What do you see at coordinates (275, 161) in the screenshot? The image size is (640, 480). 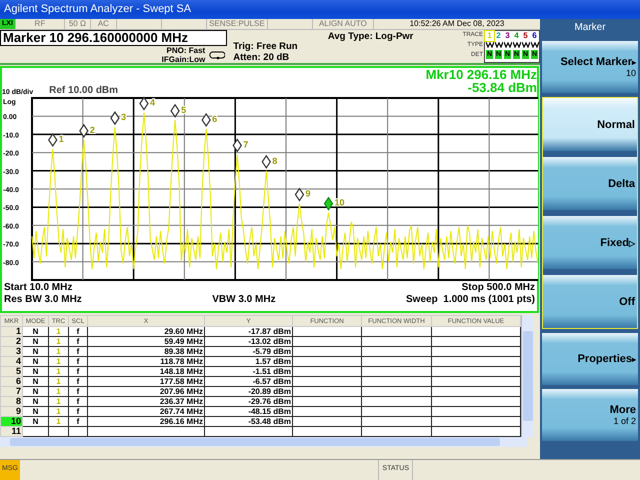 I see `marker-number: 8` at bounding box center [275, 161].